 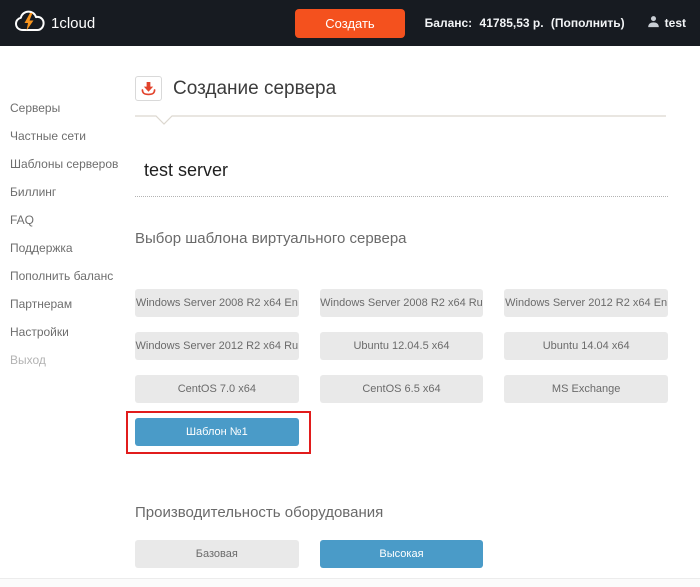 I want to click on create-button: Создать, so click(x=350, y=23).